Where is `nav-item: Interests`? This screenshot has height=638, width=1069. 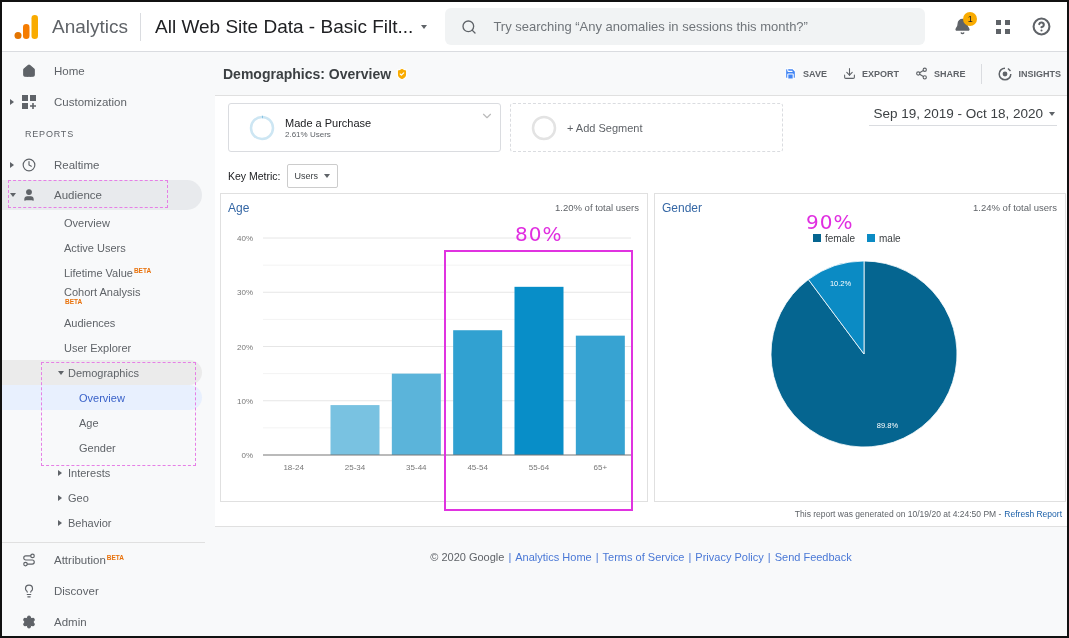
nav-item: Interests is located at coordinates (102, 472).